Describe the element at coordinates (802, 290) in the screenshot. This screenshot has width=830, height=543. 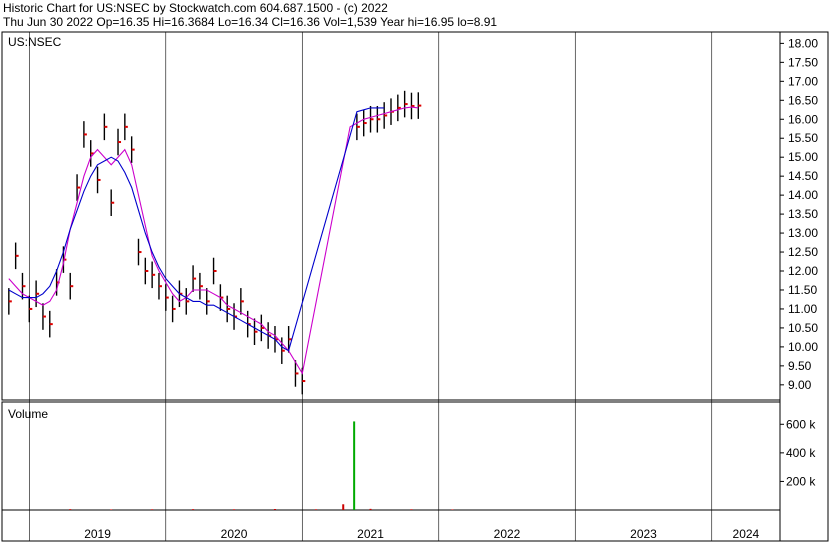
I see `price-tick-label: 11.50` at that location.